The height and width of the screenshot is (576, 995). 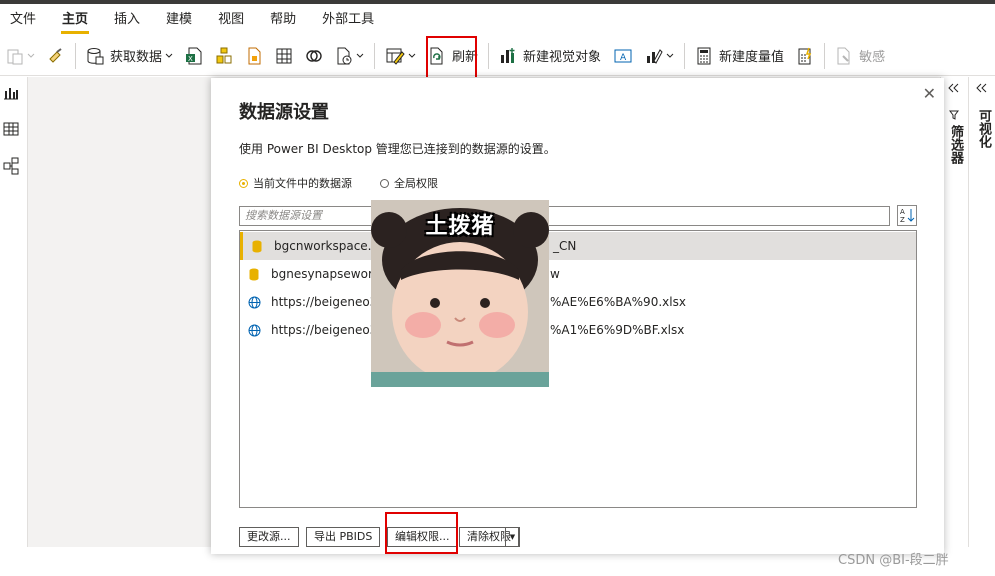 I want to click on visualizations-pane-collapsed: 可视化, so click(x=981, y=312).